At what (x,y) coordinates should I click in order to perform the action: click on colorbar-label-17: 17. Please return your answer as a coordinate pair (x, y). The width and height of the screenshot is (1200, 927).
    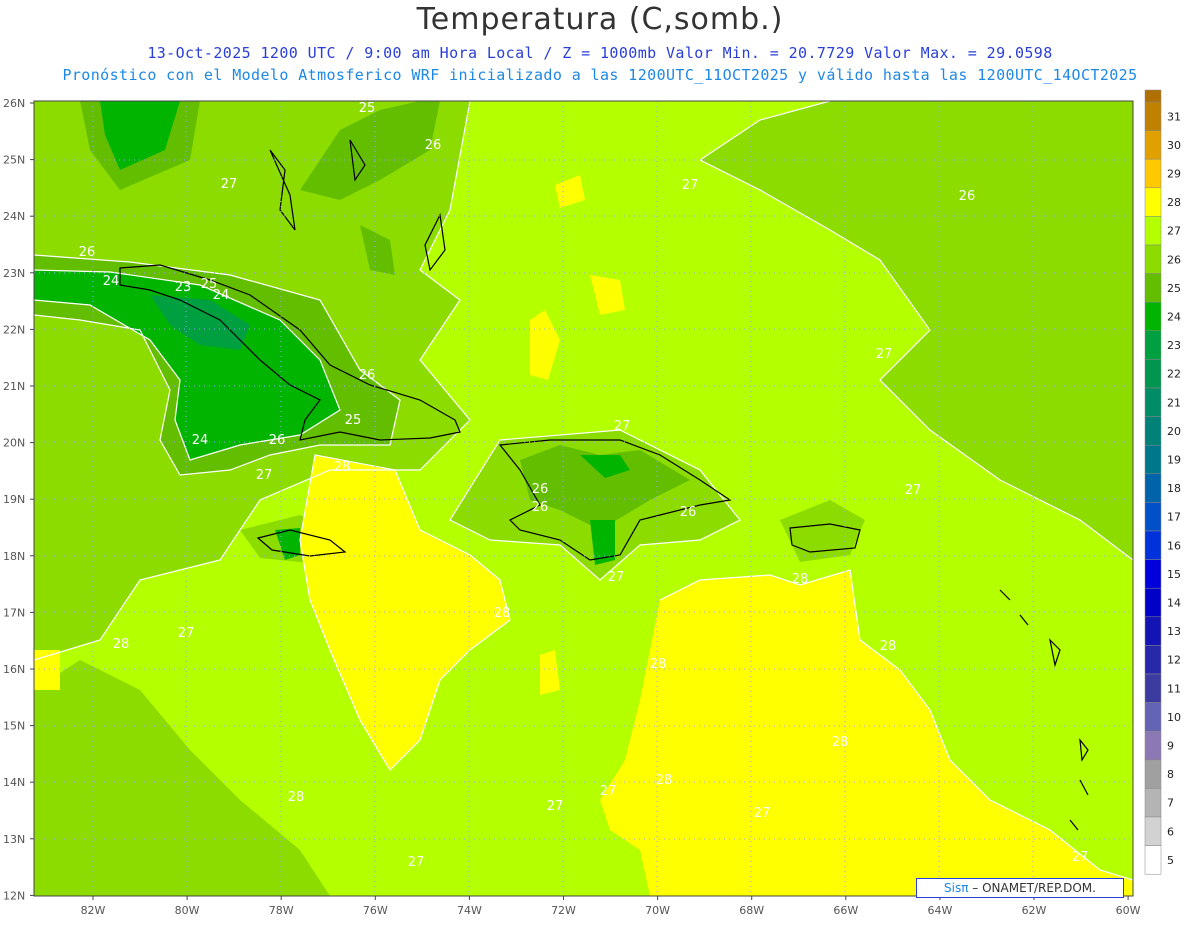
    Looking at the image, I should click on (1174, 517).